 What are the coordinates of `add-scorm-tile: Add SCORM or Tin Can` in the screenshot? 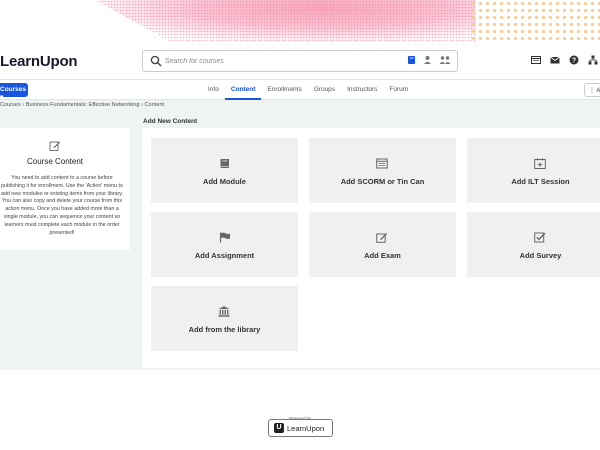 It's located at (382, 170).